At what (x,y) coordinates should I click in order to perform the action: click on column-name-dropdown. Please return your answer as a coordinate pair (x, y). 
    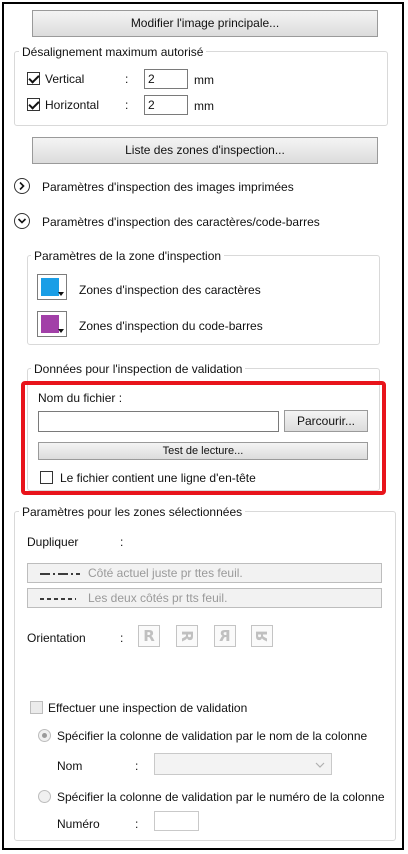
    Looking at the image, I should click on (243, 764).